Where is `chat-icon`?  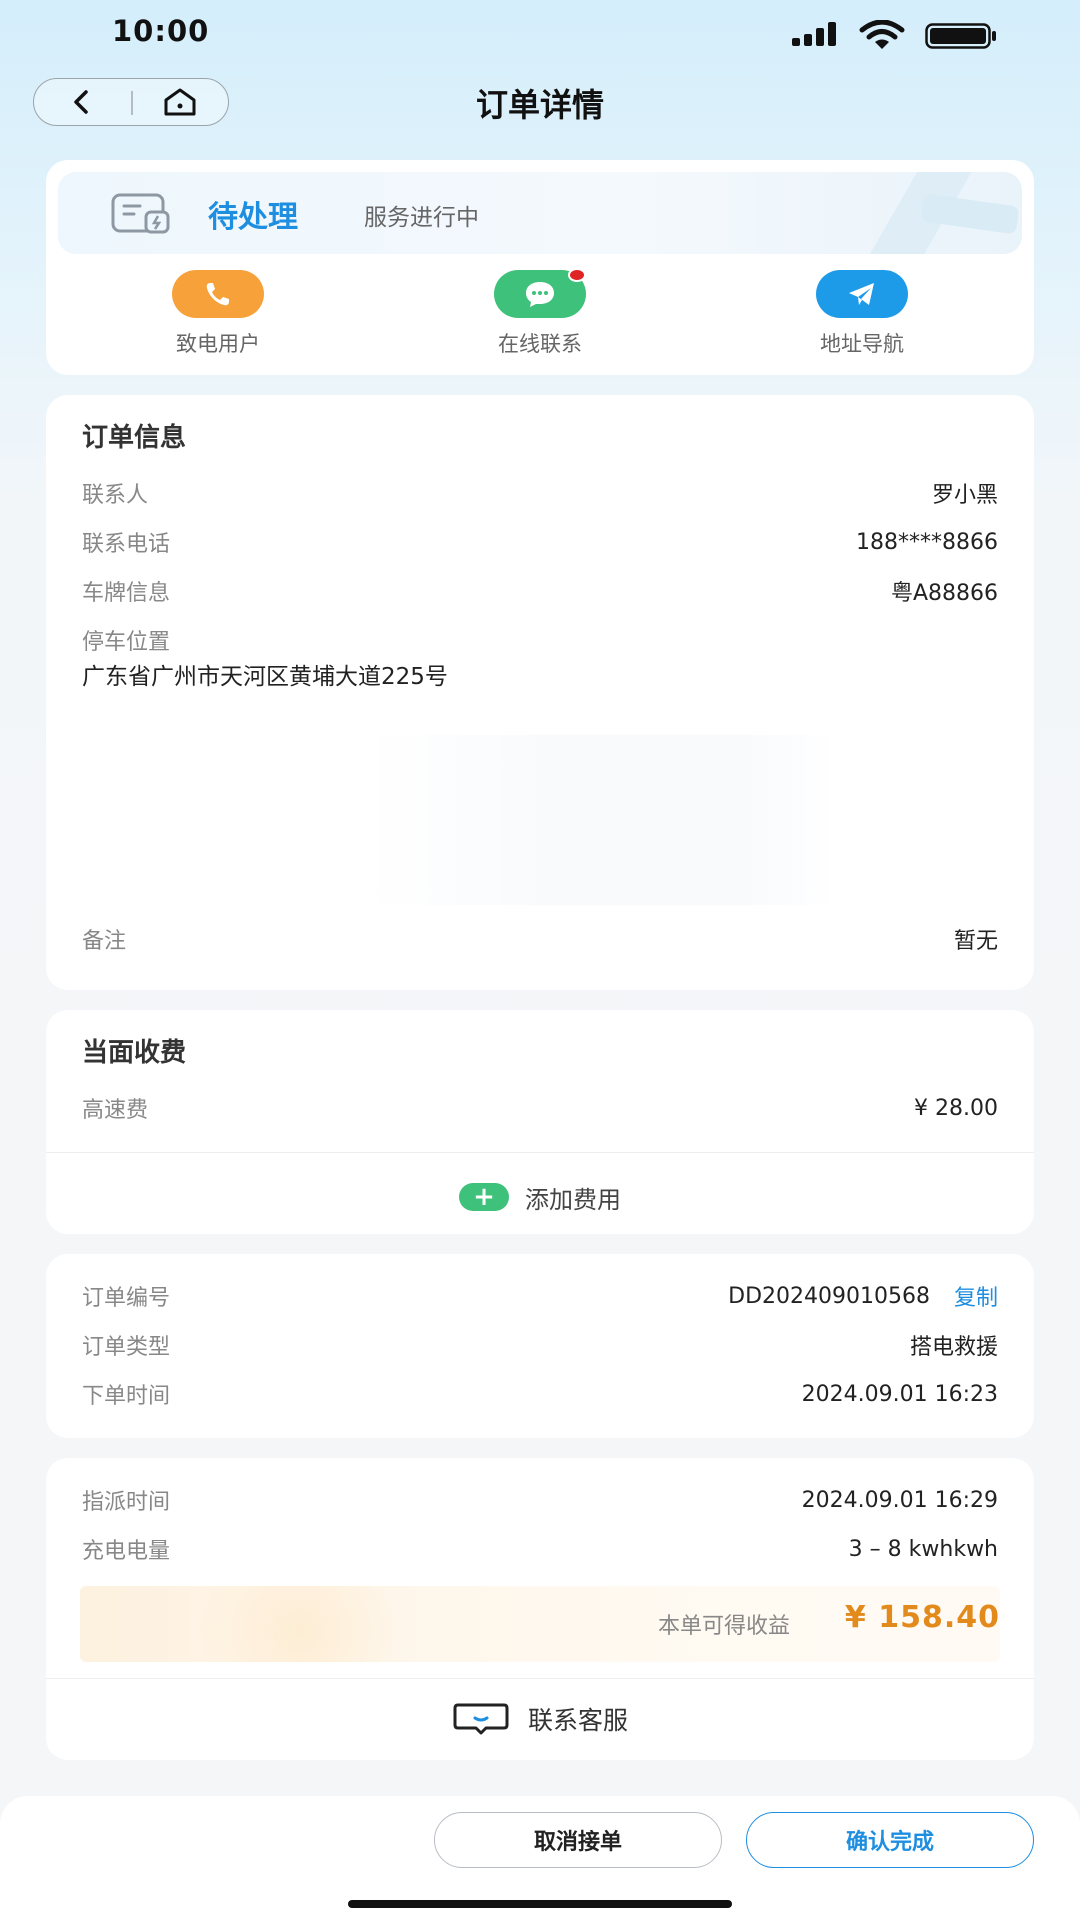 chat-icon is located at coordinates (540, 294).